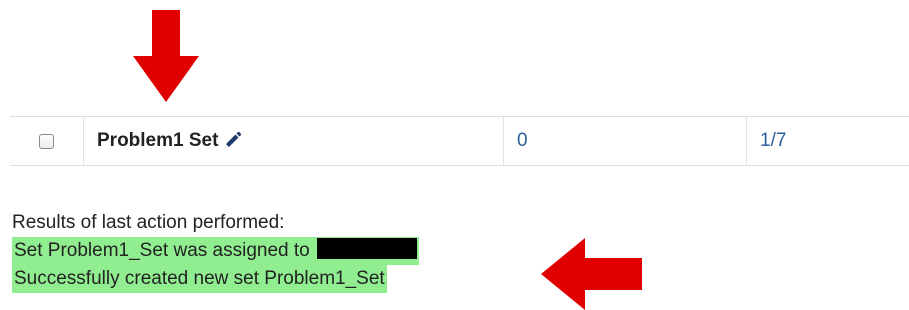 Image resolution: width=909 pixels, height=310 pixels. What do you see at coordinates (158, 140) in the screenshot?
I see `set-name-text: Problem1 Set` at bounding box center [158, 140].